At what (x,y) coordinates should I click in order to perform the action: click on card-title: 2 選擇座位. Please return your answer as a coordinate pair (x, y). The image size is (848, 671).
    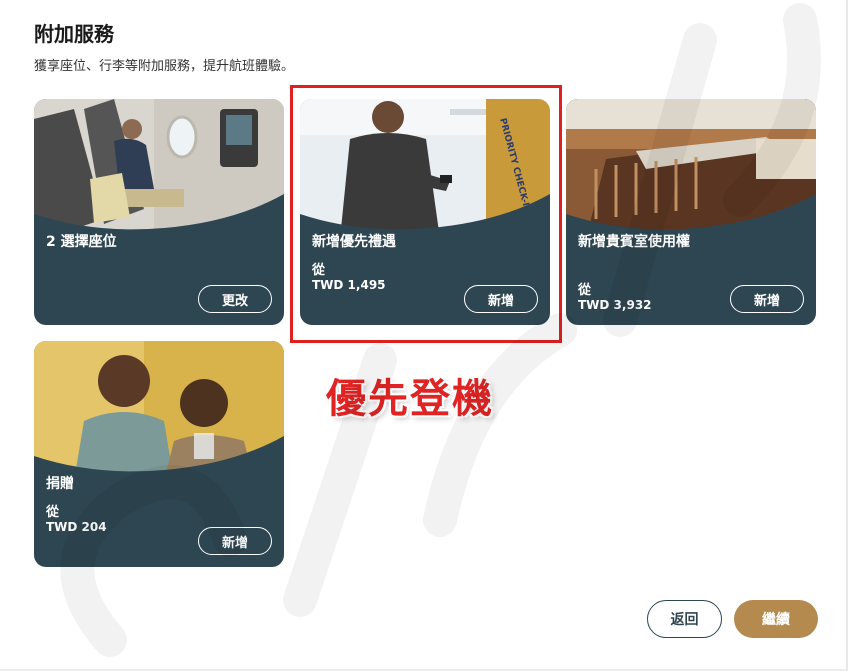
    Looking at the image, I should click on (81, 242).